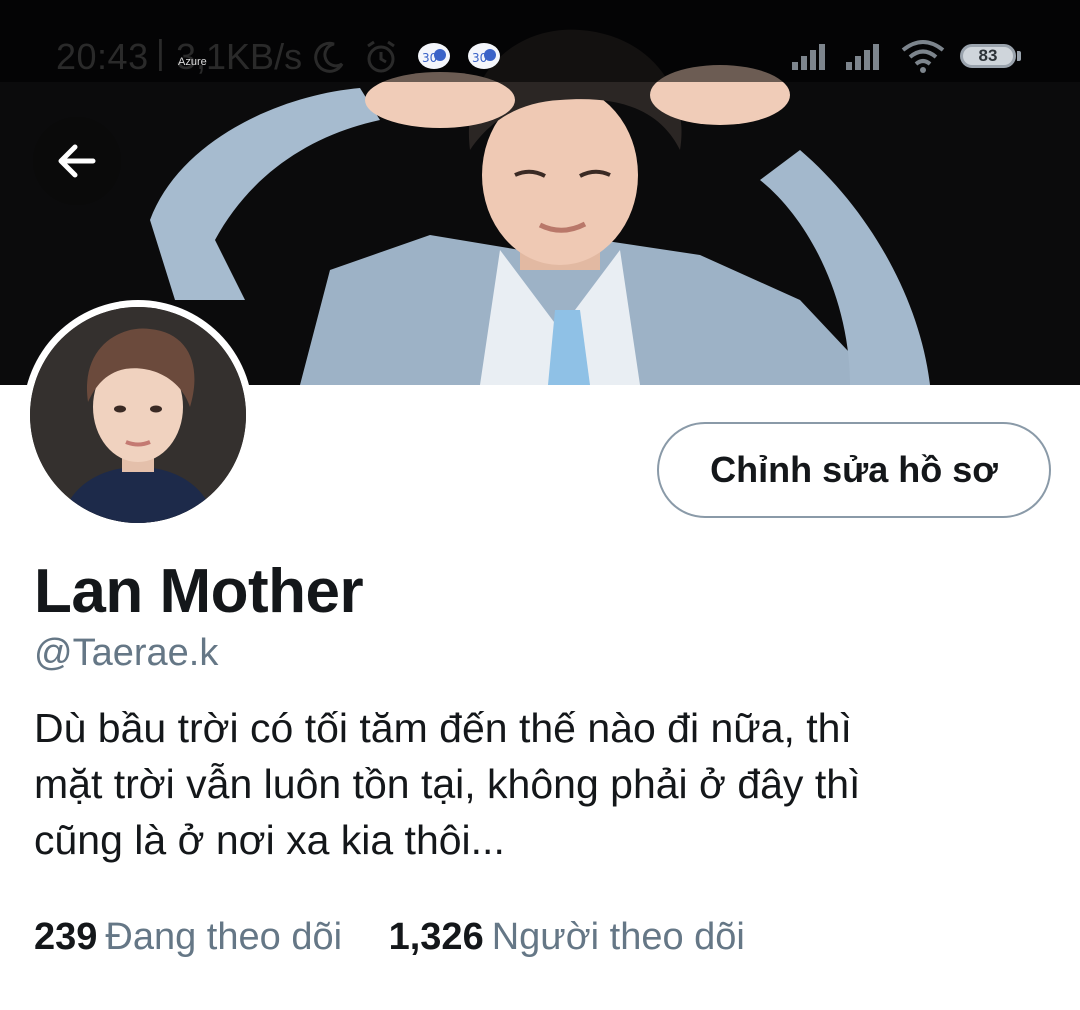 This screenshot has width=1080, height=1010. Describe the element at coordinates (66, 937) in the screenshot. I see `following-count: 239` at that location.